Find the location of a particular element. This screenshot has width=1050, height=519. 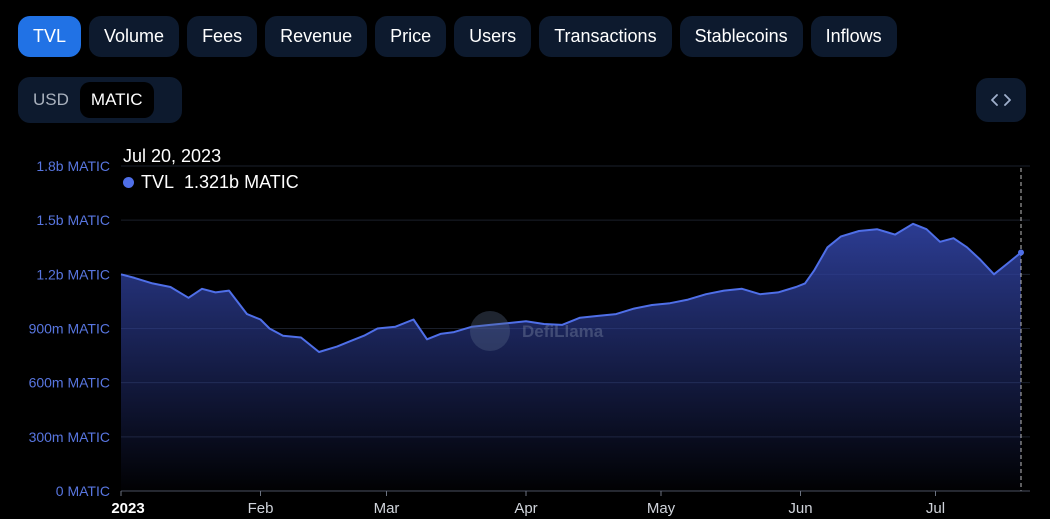

tab-stablecoins: Stablecoins is located at coordinates (741, 36).